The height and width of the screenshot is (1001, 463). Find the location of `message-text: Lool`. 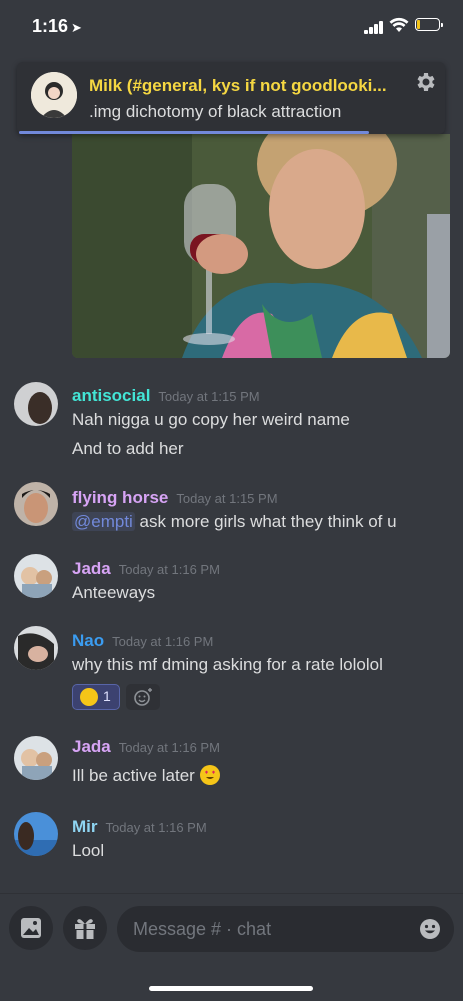

message-text: Lool is located at coordinates (88, 850).